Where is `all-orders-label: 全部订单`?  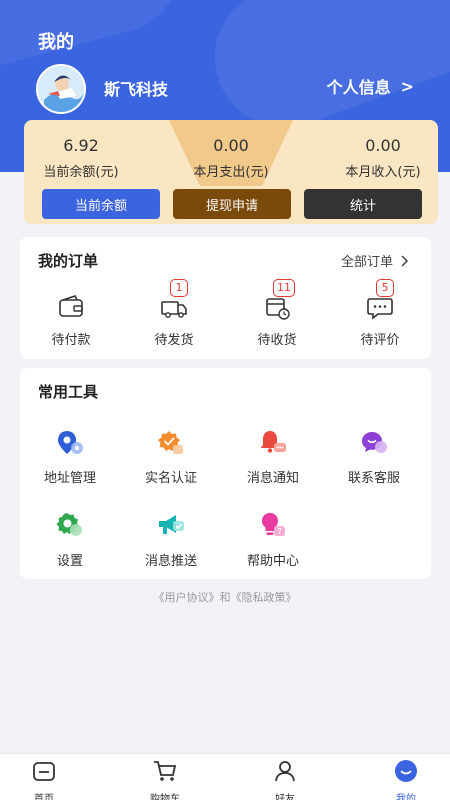
all-orders-label: 全部订单 is located at coordinates (366, 262).